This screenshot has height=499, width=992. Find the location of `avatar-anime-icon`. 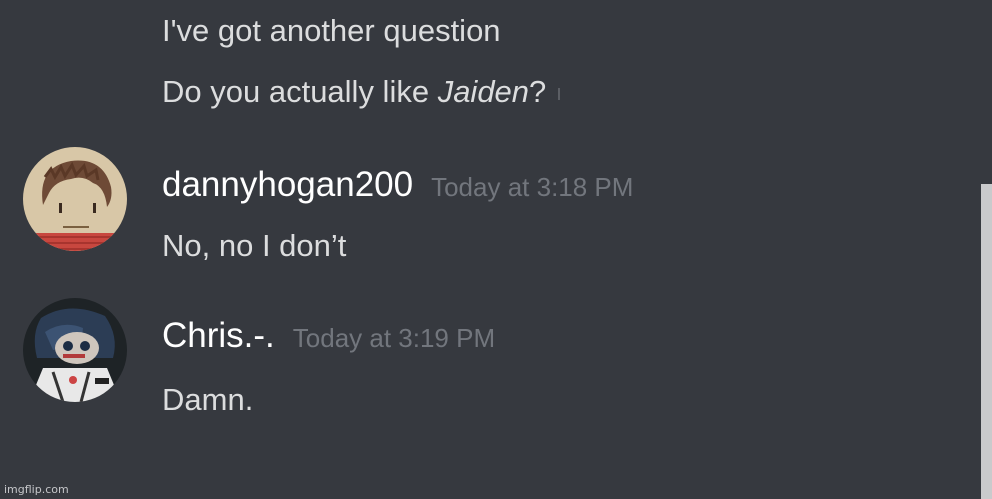

avatar-anime-icon is located at coordinates (75, 350).